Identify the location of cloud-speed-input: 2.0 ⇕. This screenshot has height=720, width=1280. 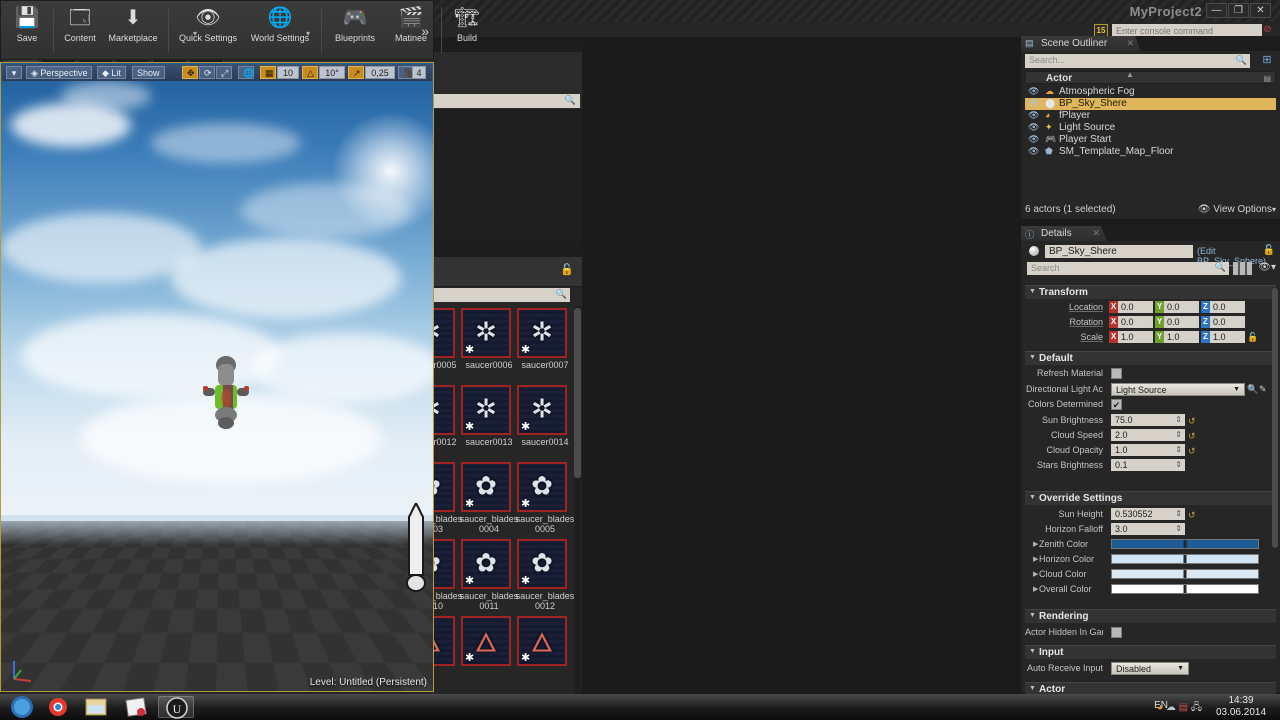
(1148, 435).